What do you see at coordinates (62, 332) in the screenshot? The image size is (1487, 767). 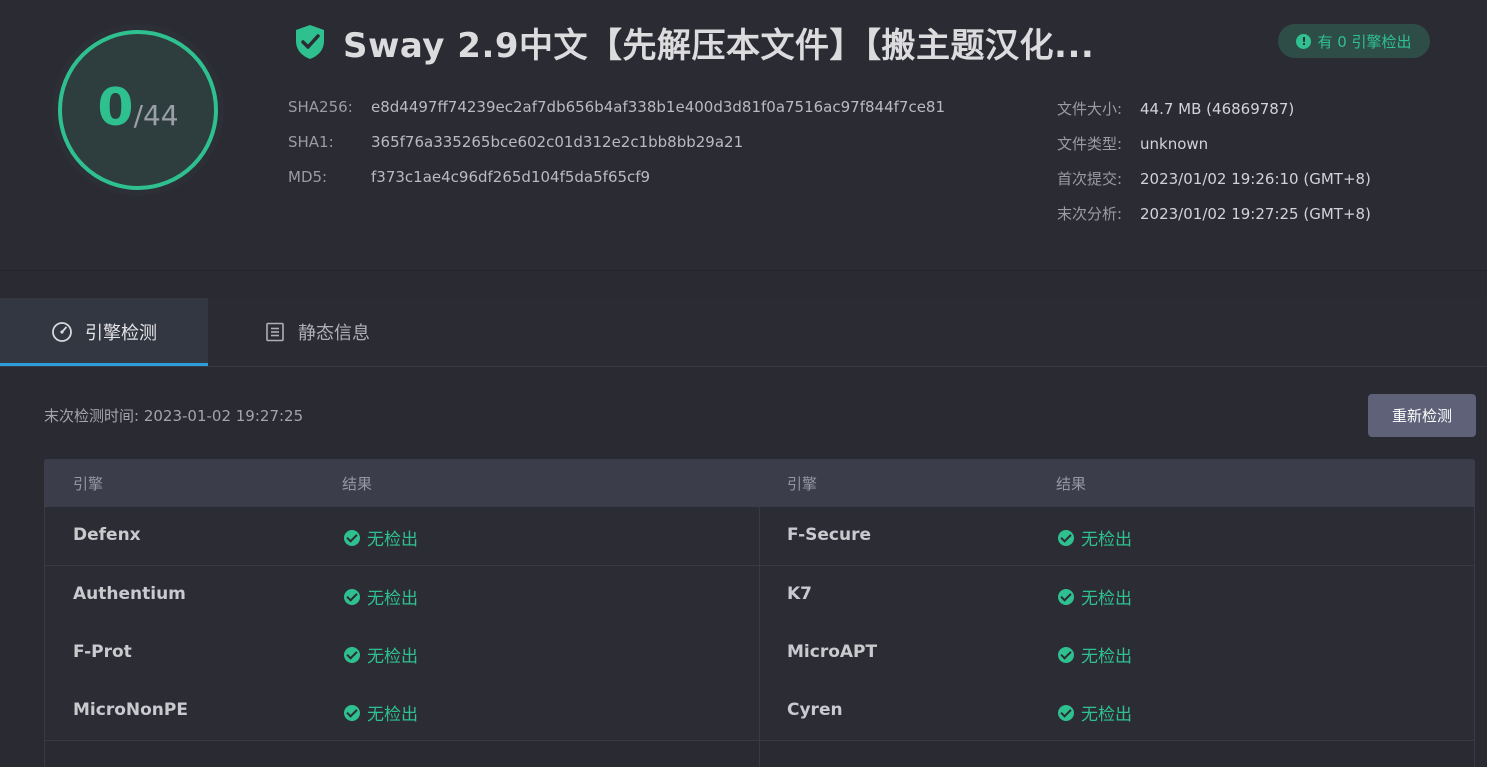 I see `gauge-icon` at bounding box center [62, 332].